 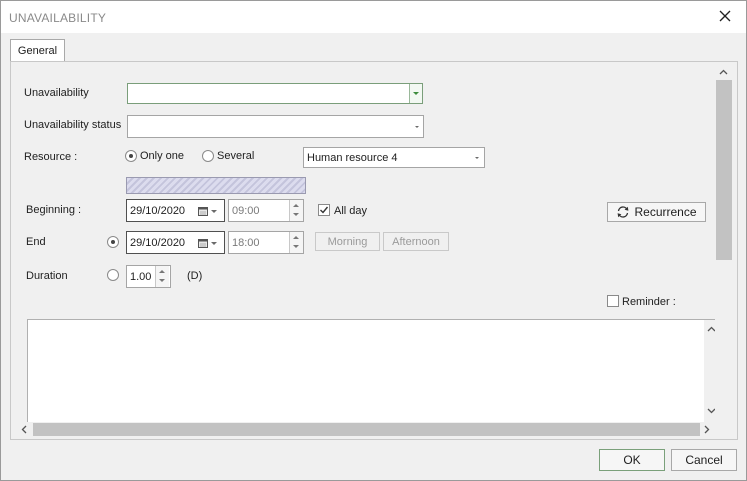 What do you see at coordinates (141, 276) in the screenshot?
I see `duration-value: 1.00` at bounding box center [141, 276].